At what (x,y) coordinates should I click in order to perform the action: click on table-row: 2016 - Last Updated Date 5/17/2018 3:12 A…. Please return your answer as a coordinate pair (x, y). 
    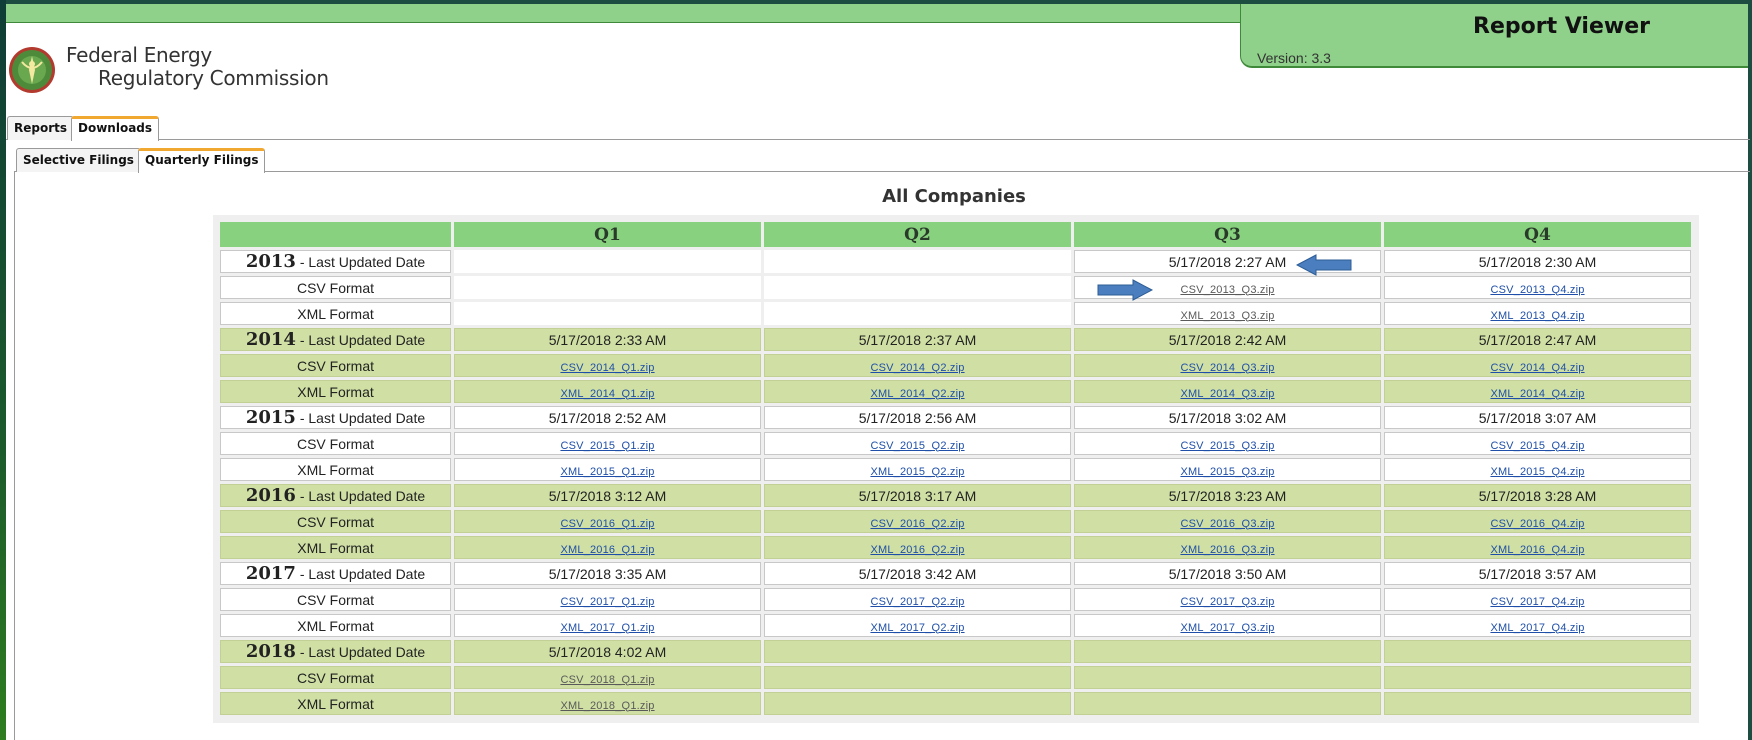
    Looking at the image, I should click on (955, 495).